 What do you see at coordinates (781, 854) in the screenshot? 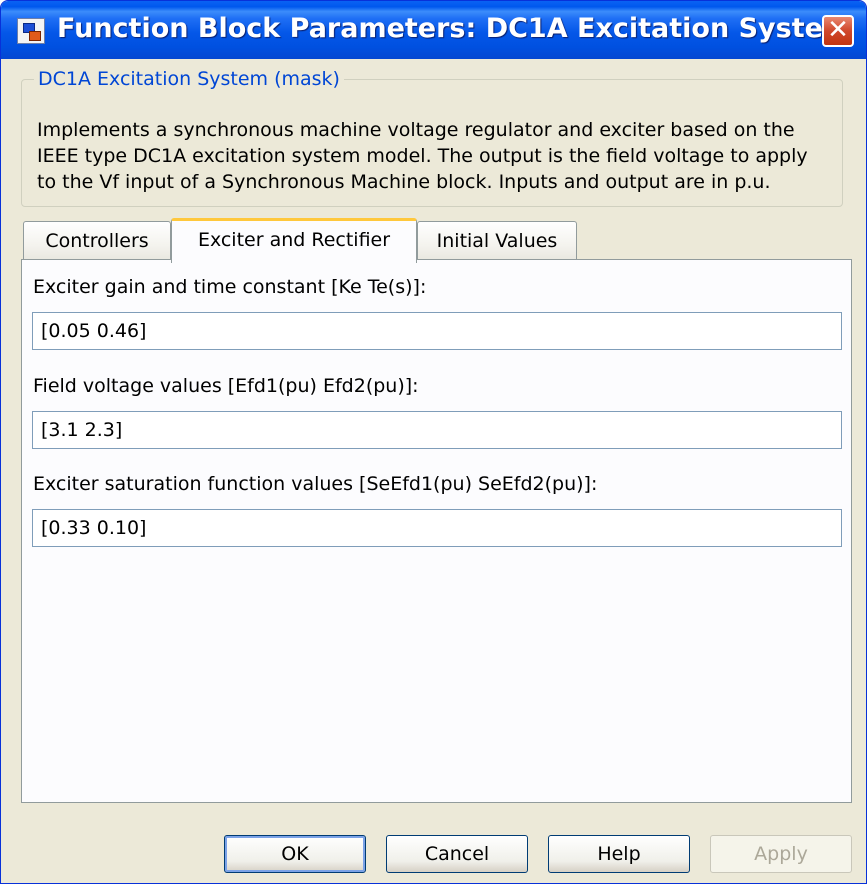
I see `apply-button: Apply` at bounding box center [781, 854].